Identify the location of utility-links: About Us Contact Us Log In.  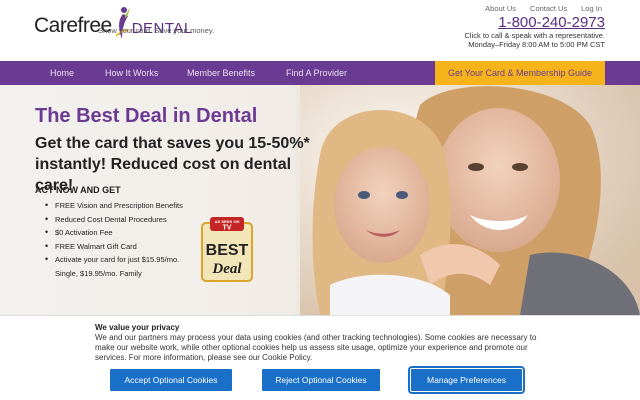
(543, 8).